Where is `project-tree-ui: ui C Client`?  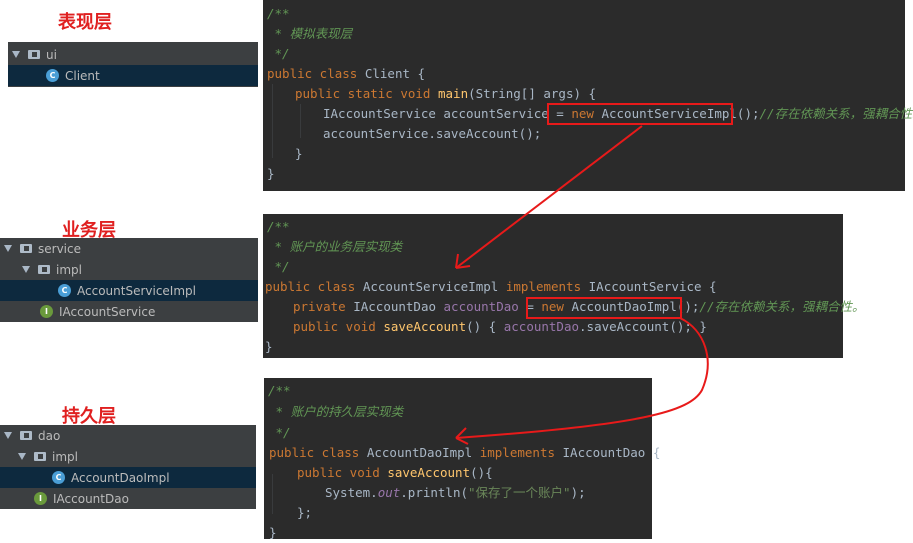 project-tree-ui: ui C Client is located at coordinates (133, 64).